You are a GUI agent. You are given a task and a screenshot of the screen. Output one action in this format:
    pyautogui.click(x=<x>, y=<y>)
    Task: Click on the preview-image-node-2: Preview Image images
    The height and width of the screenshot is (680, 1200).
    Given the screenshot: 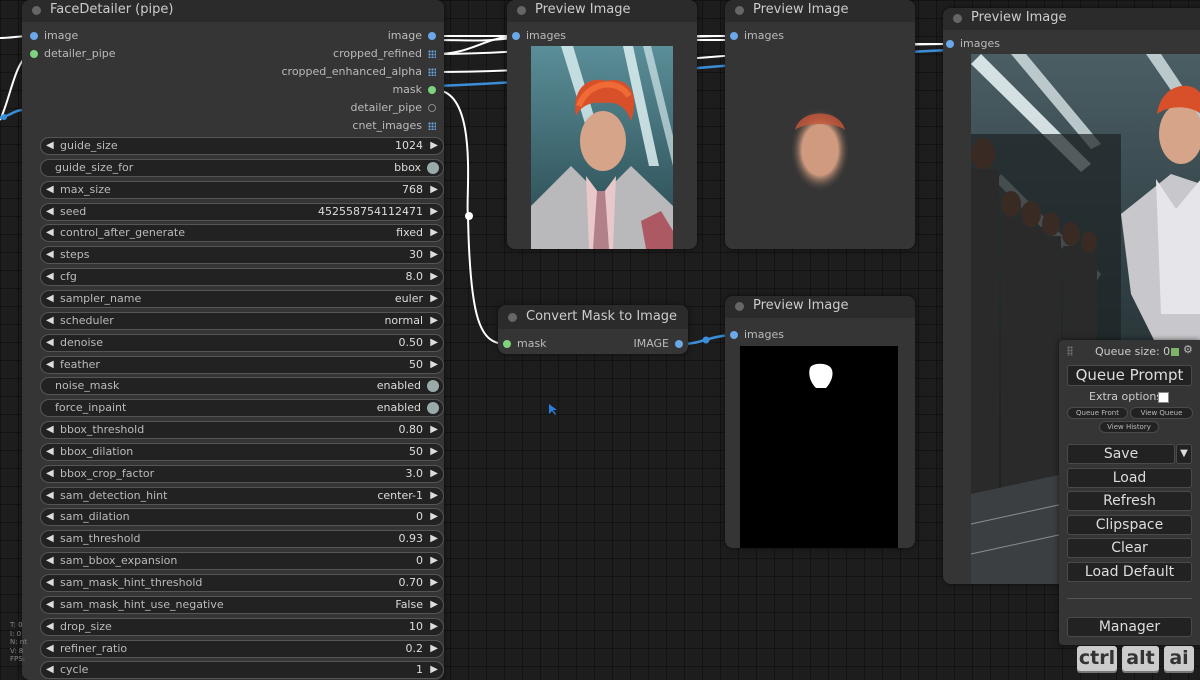 What is the action you would take?
    pyautogui.click(x=820, y=124)
    